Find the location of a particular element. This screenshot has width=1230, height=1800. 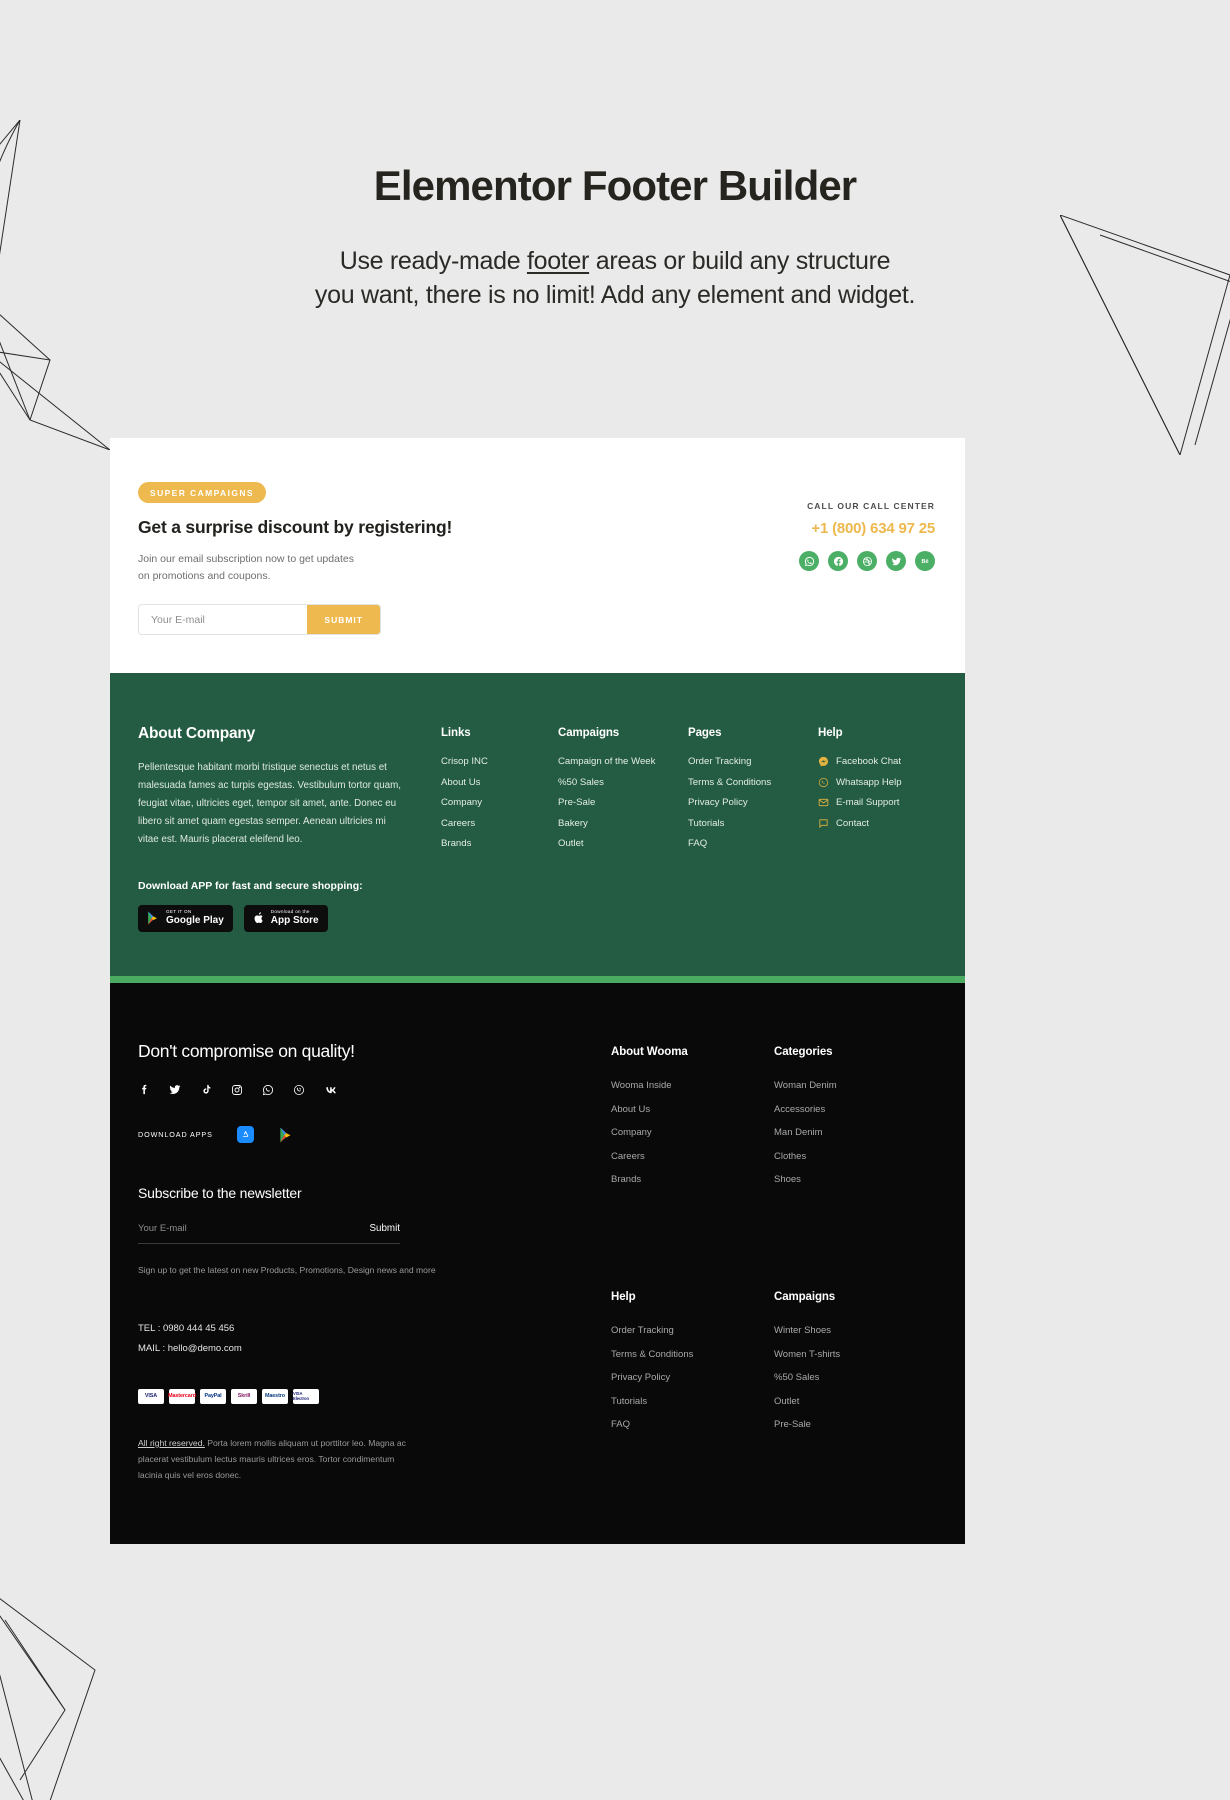

dark-link-item: Terms & Conditions is located at coordinates (692, 1354).